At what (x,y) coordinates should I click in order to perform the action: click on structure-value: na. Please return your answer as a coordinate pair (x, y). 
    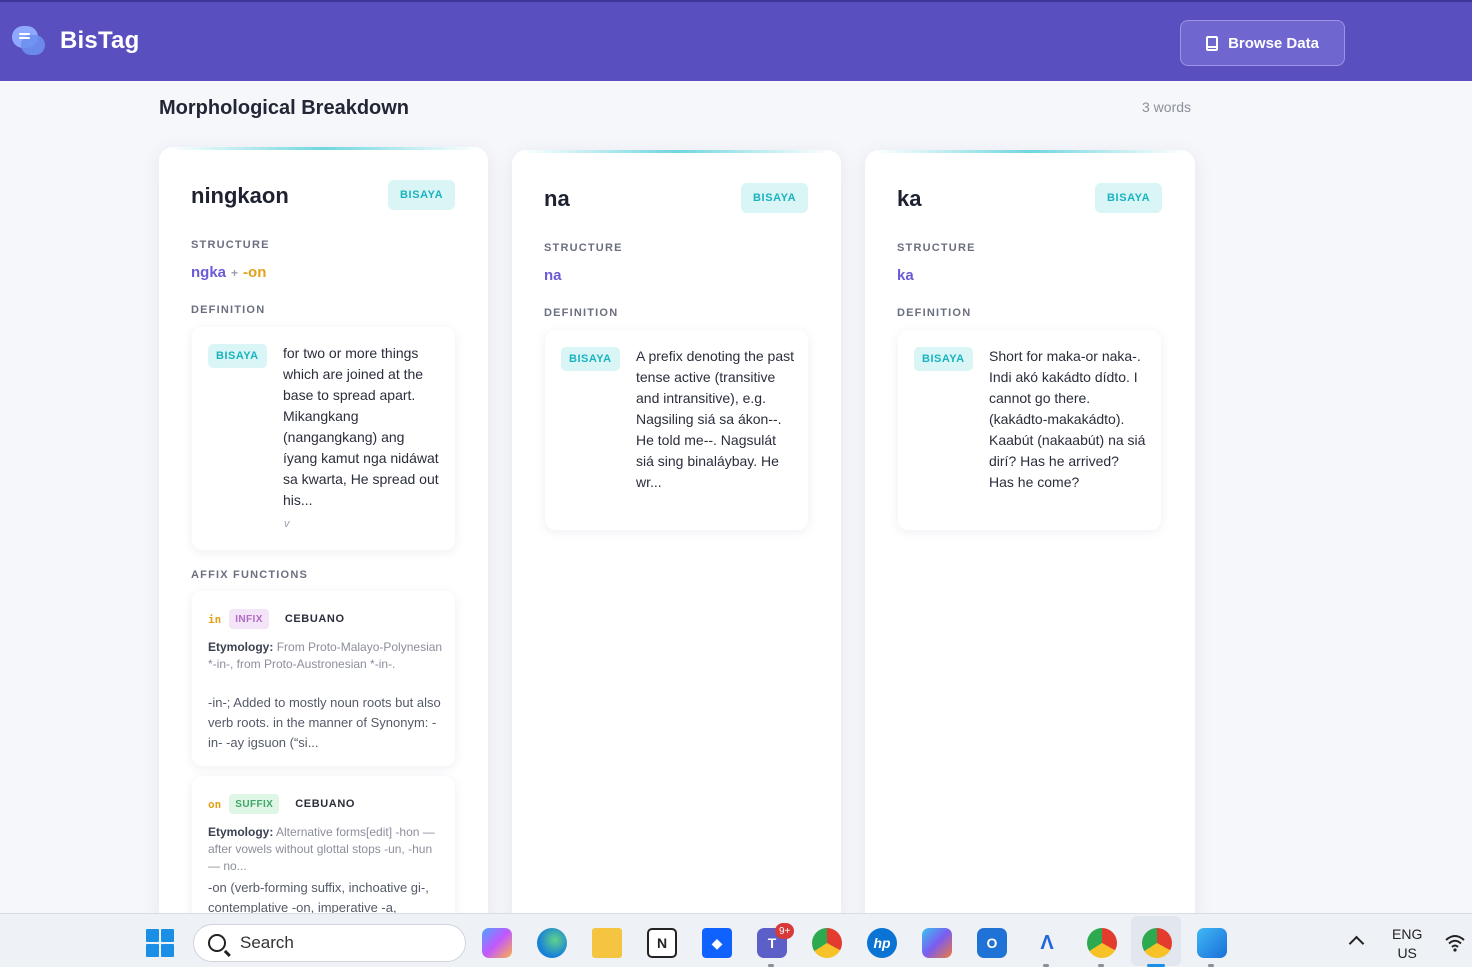
    Looking at the image, I should click on (553, 275).